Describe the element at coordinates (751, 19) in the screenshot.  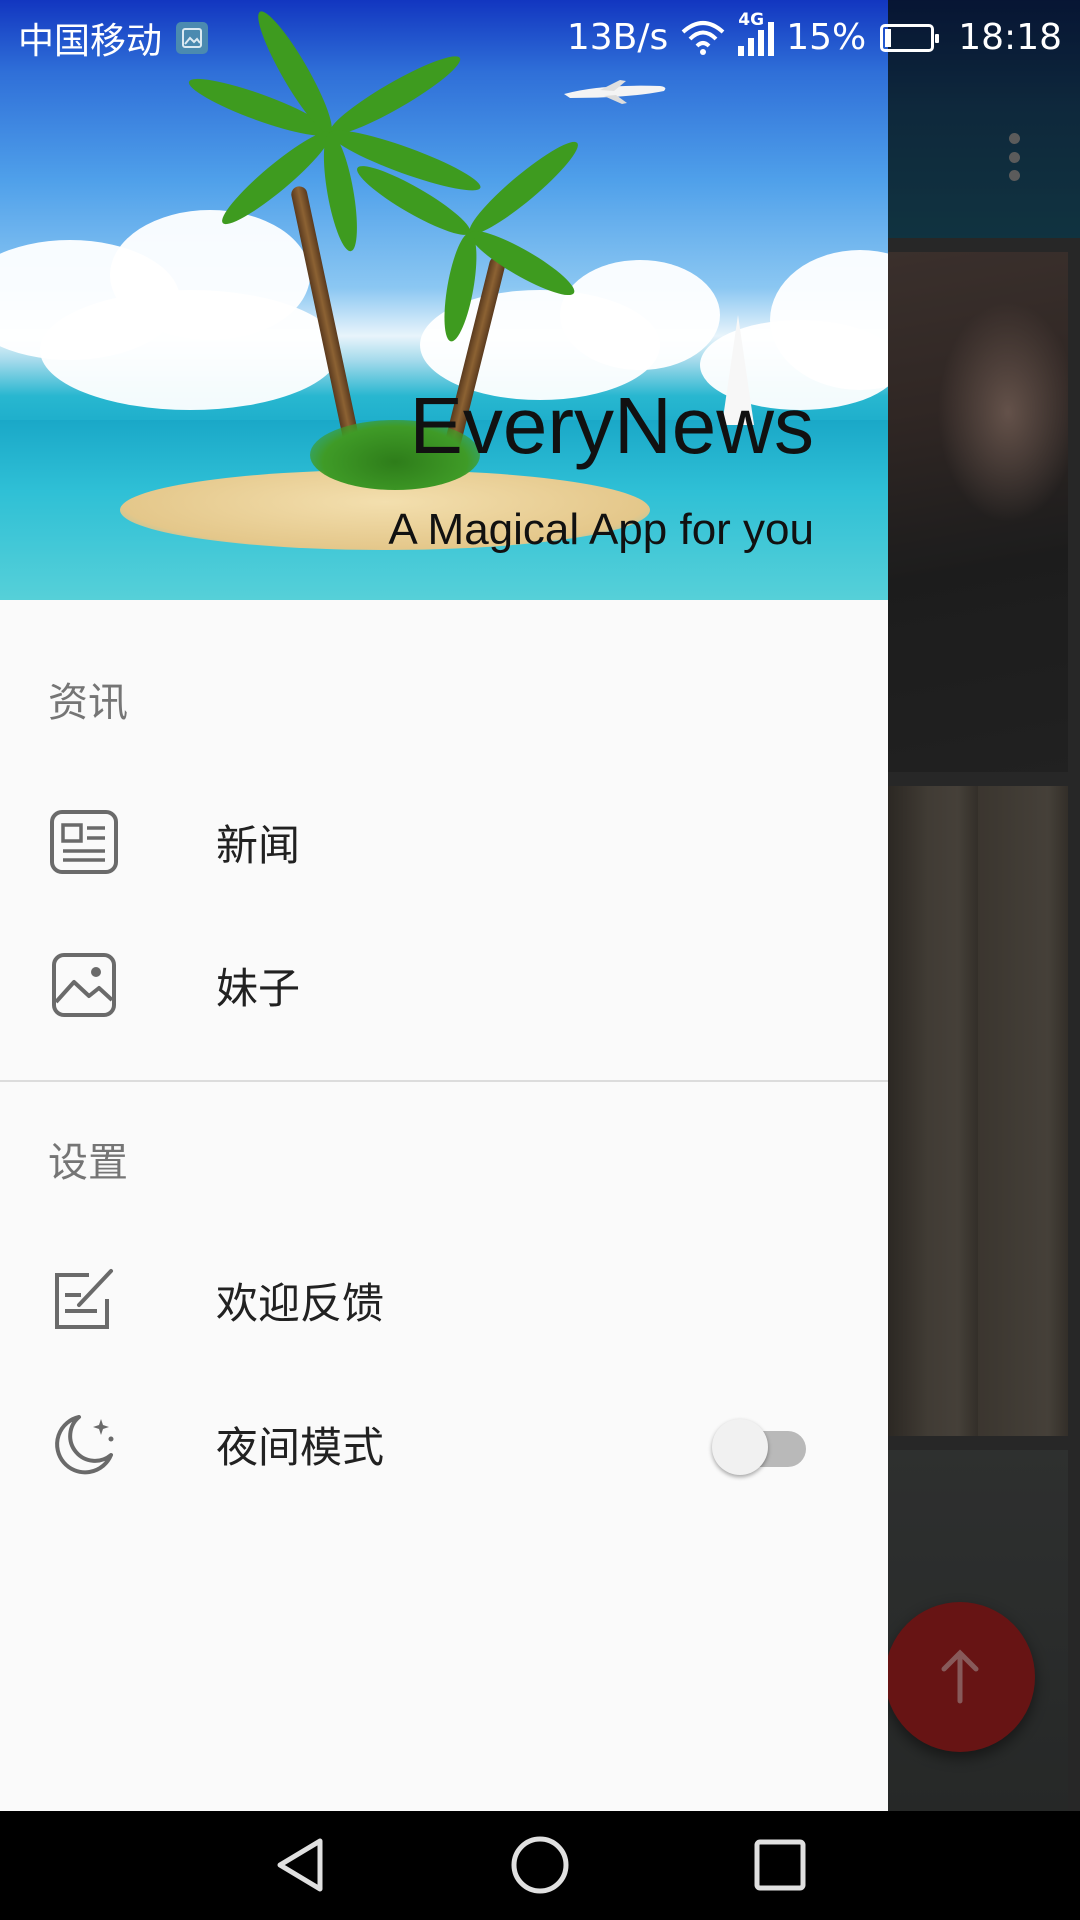
I see `network-type: 4G` at that location.